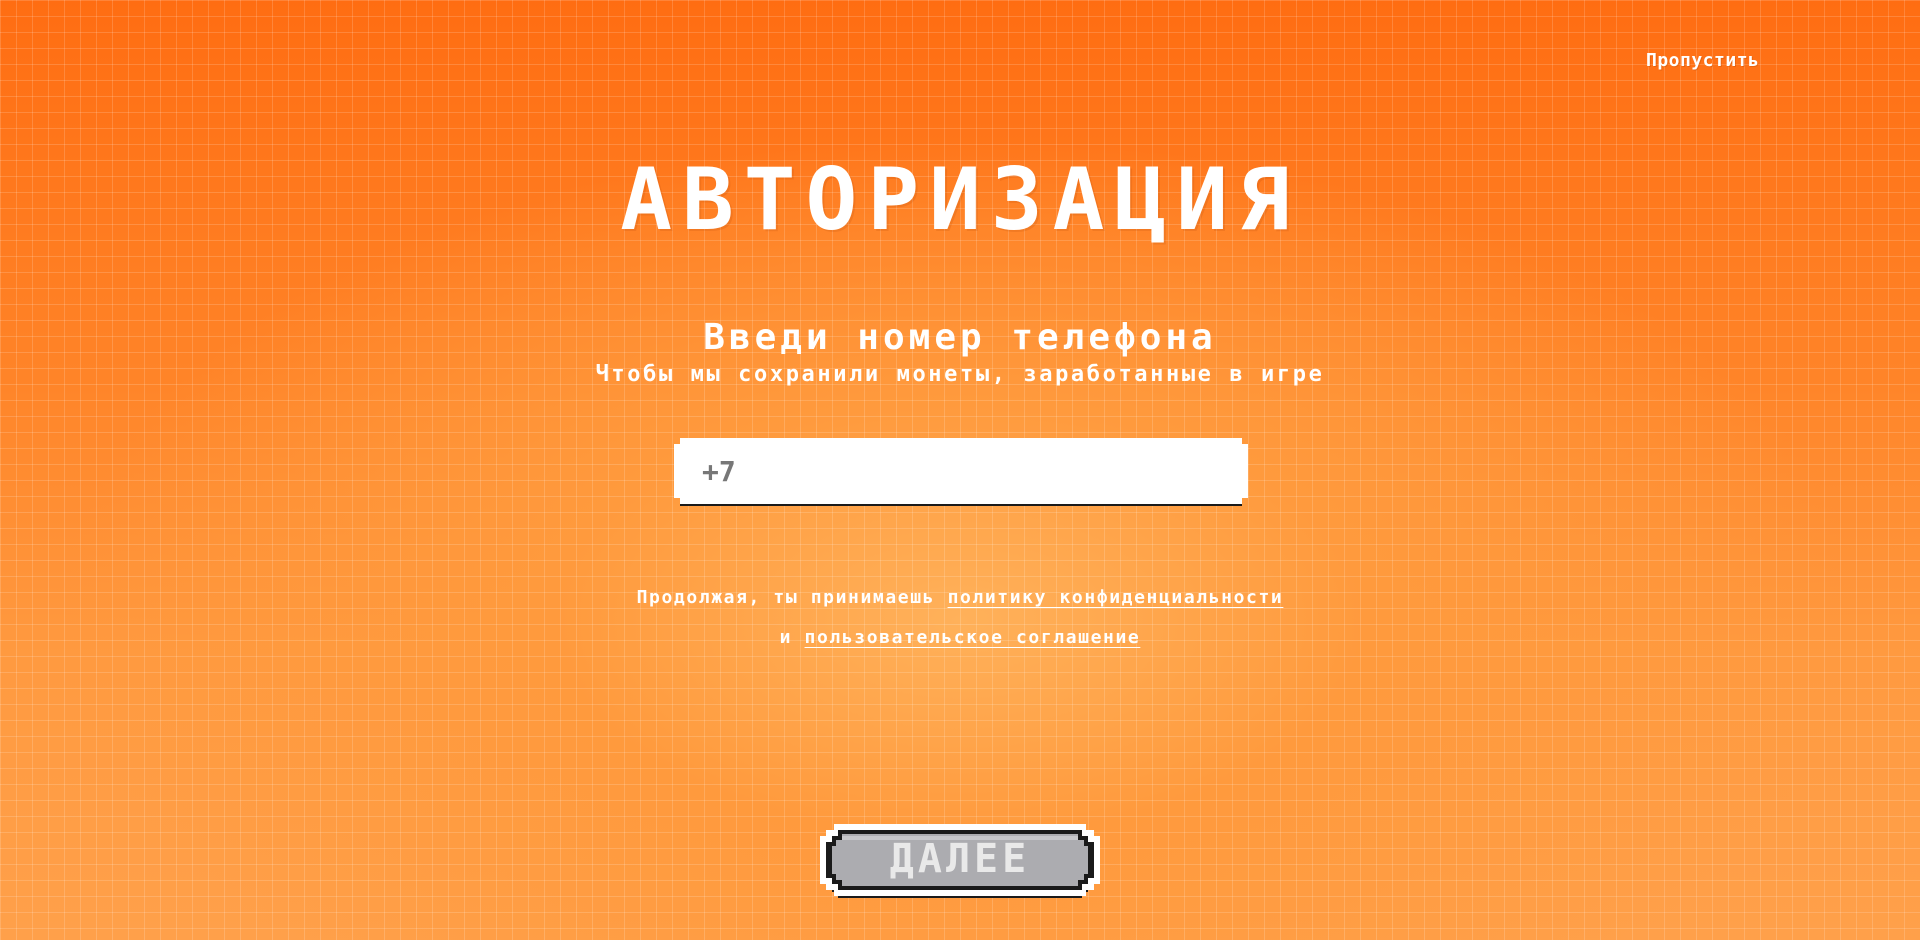 Image resolution: width=1920 pixels, height=940 pixels. I want to click on user-agreement-link: пользовательское соглашение, so click(973, 637).